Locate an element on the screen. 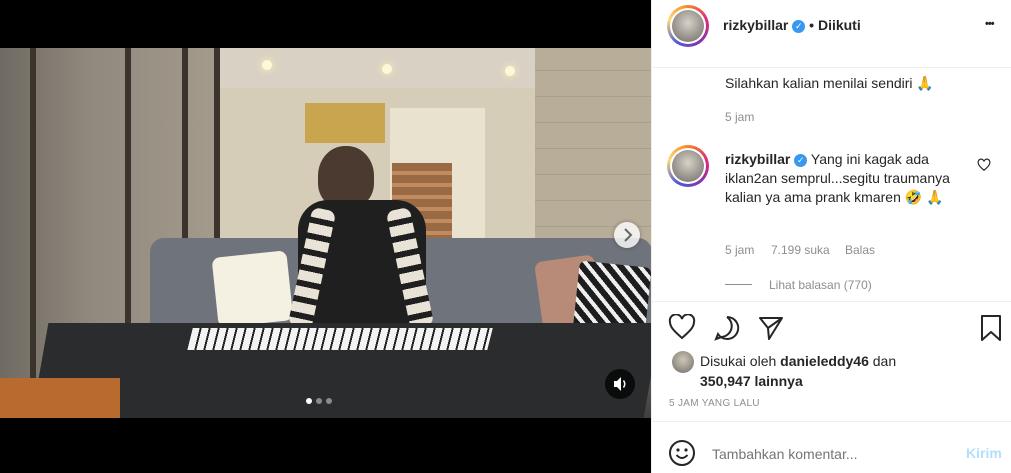 This screenshot has height=473, width=1011. bookmark-icon is located at coordinates (991, 328).